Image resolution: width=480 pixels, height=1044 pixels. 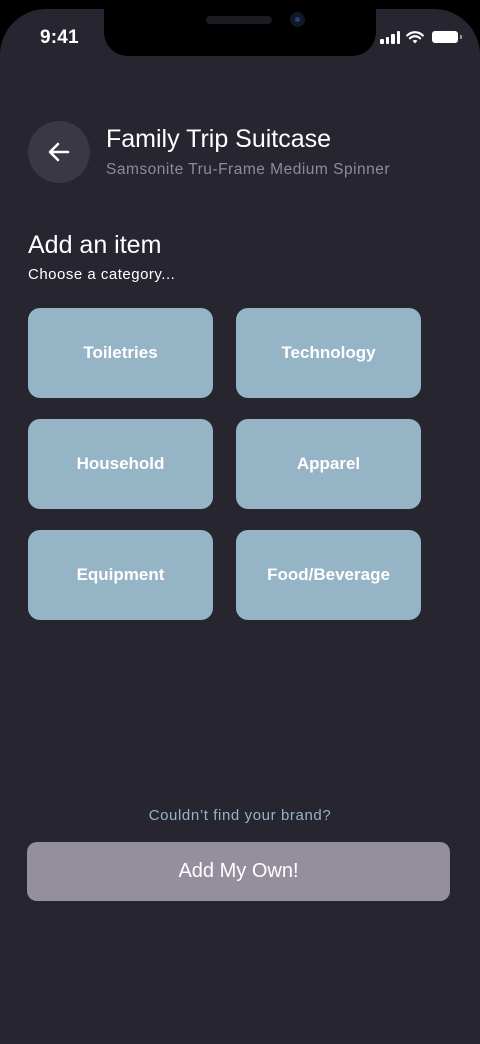 I want to click on page-title: Family Trip Suitcase, so click(x=219, y=139).